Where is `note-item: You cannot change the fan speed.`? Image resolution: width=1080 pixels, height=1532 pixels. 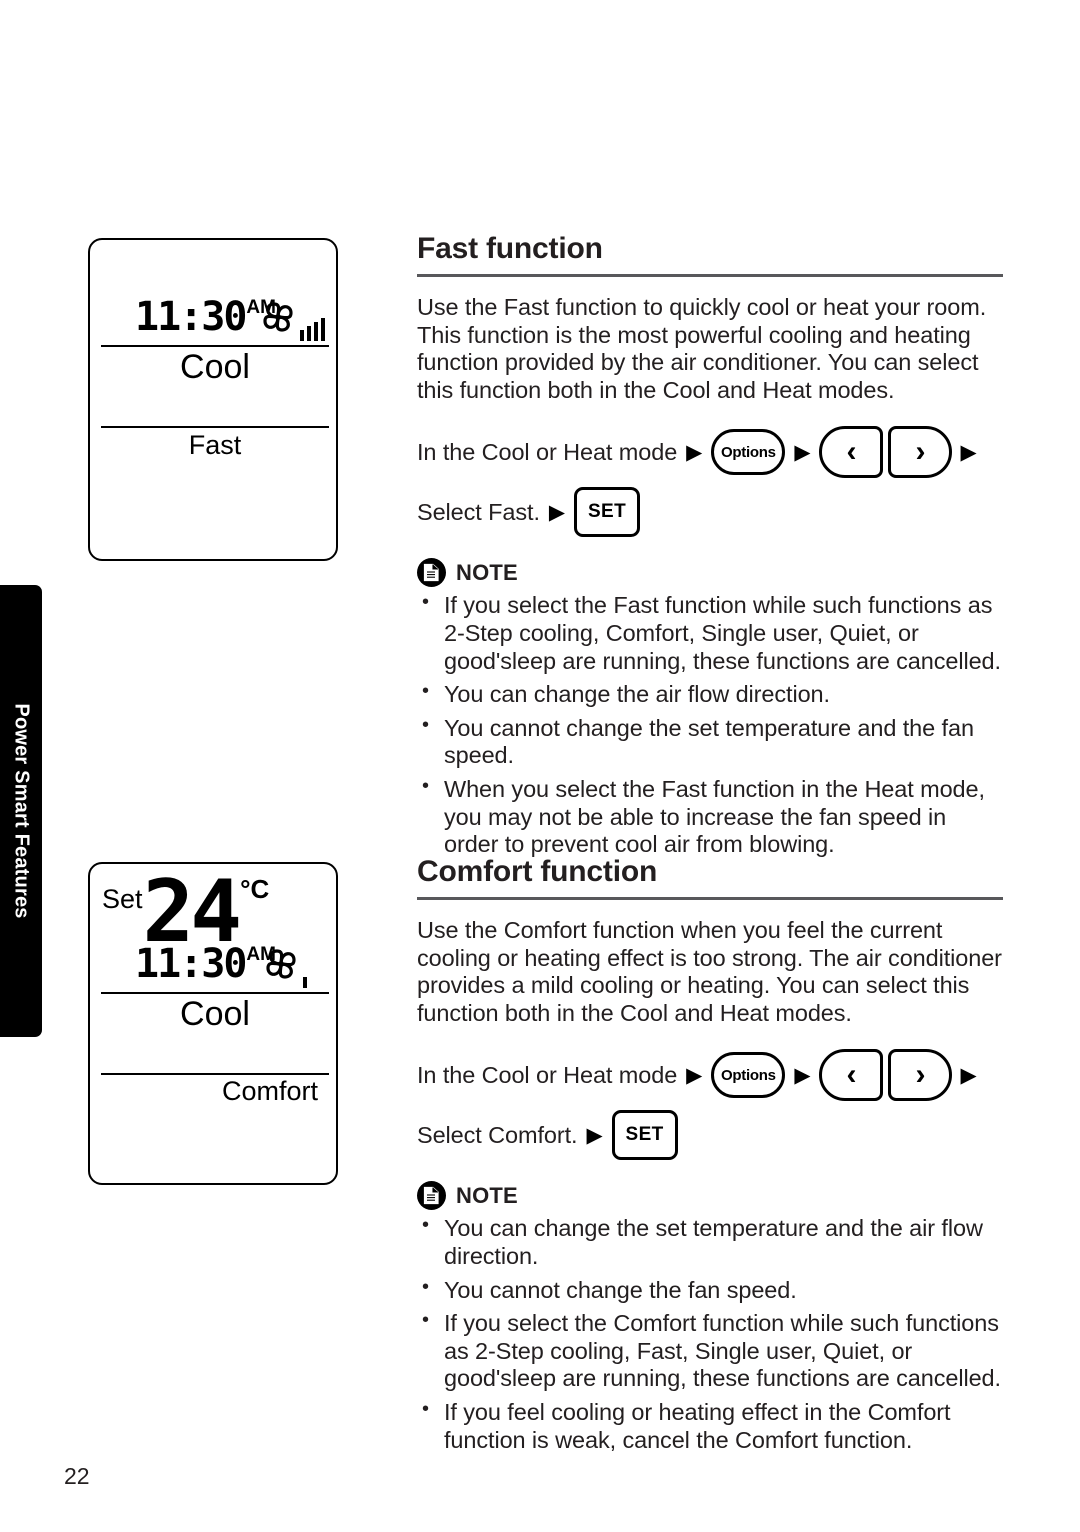
note-item: You cannot change the fan speed. is located at coordinates (710, 1290).